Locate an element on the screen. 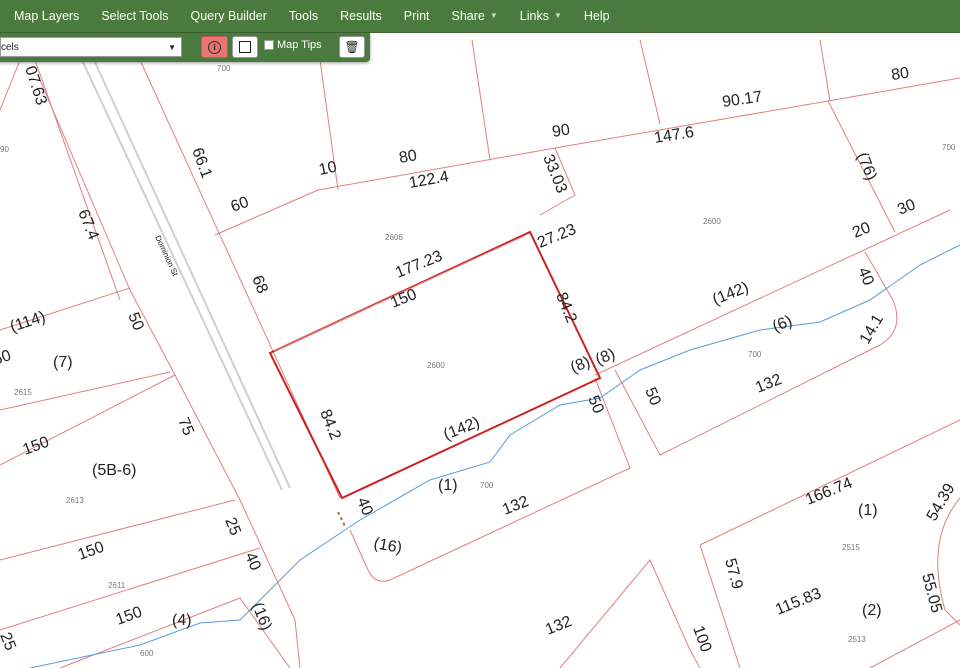  parcel-id: 90 is located at coordinates (4, 149).